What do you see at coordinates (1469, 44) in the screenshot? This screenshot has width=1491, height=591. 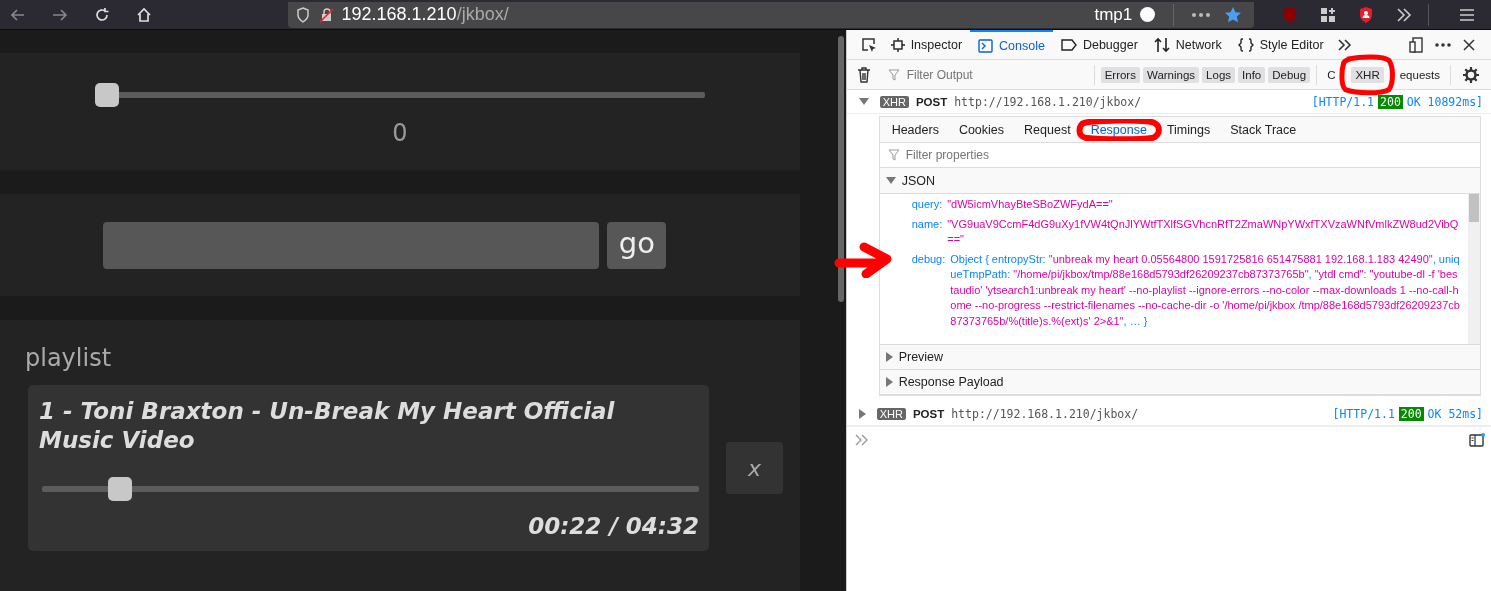 I see `close-icon` at bounding box center [1469, 44].